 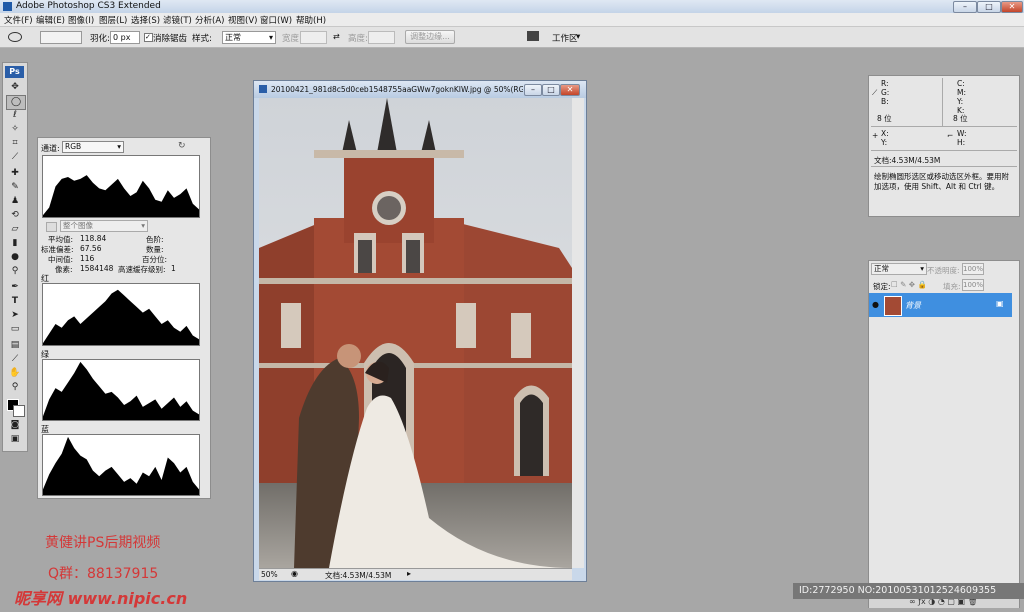 I want to click on menu-file: 文件(F), so click(x=18, y=20).